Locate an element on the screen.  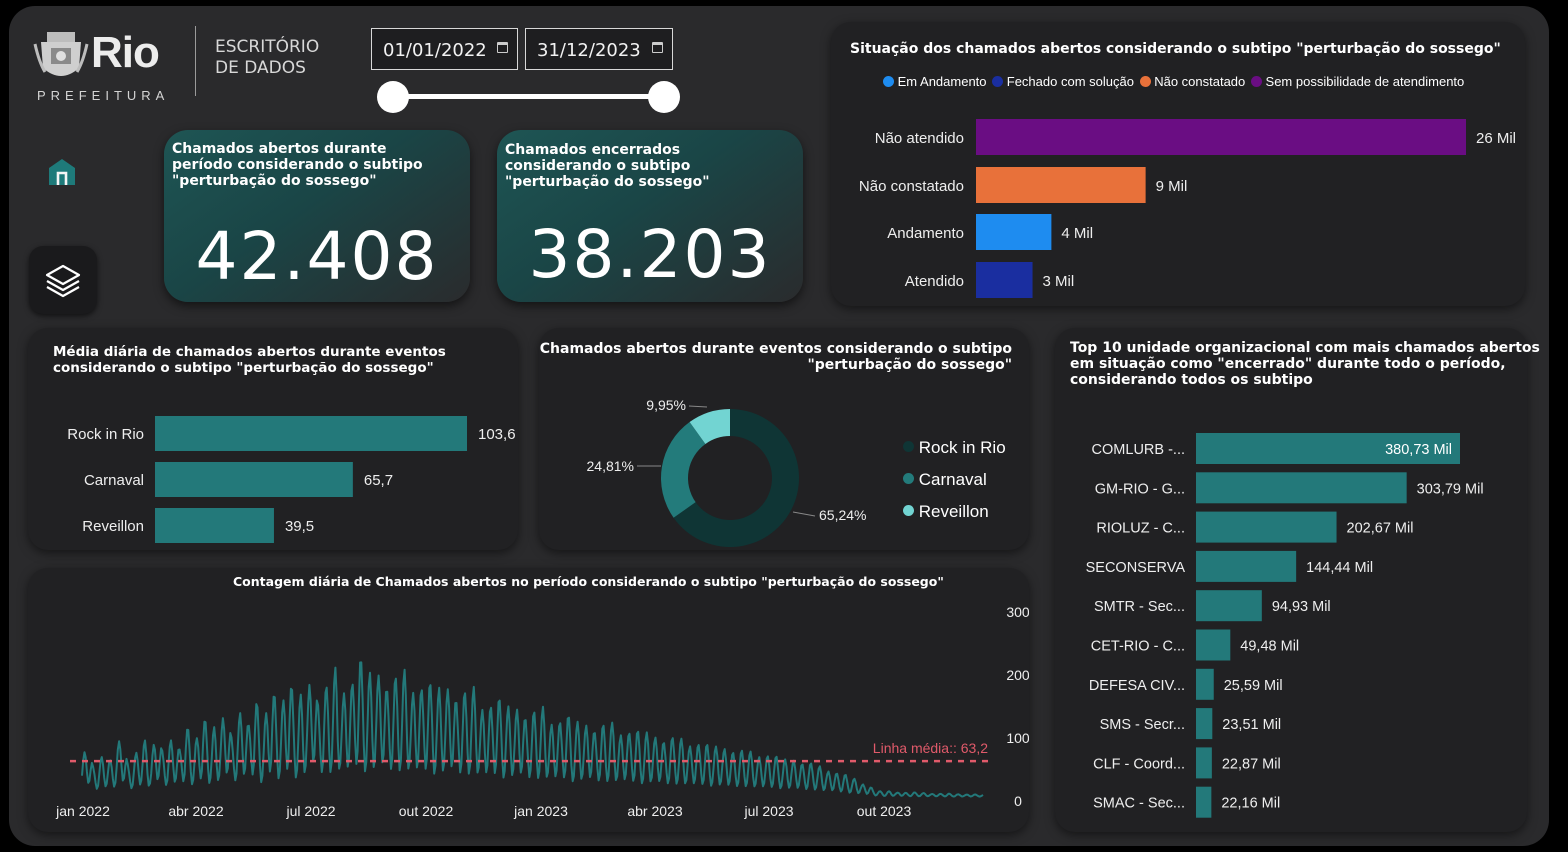
top10-value-label: 25,59 Mil is located at coordinates (1253, 686).